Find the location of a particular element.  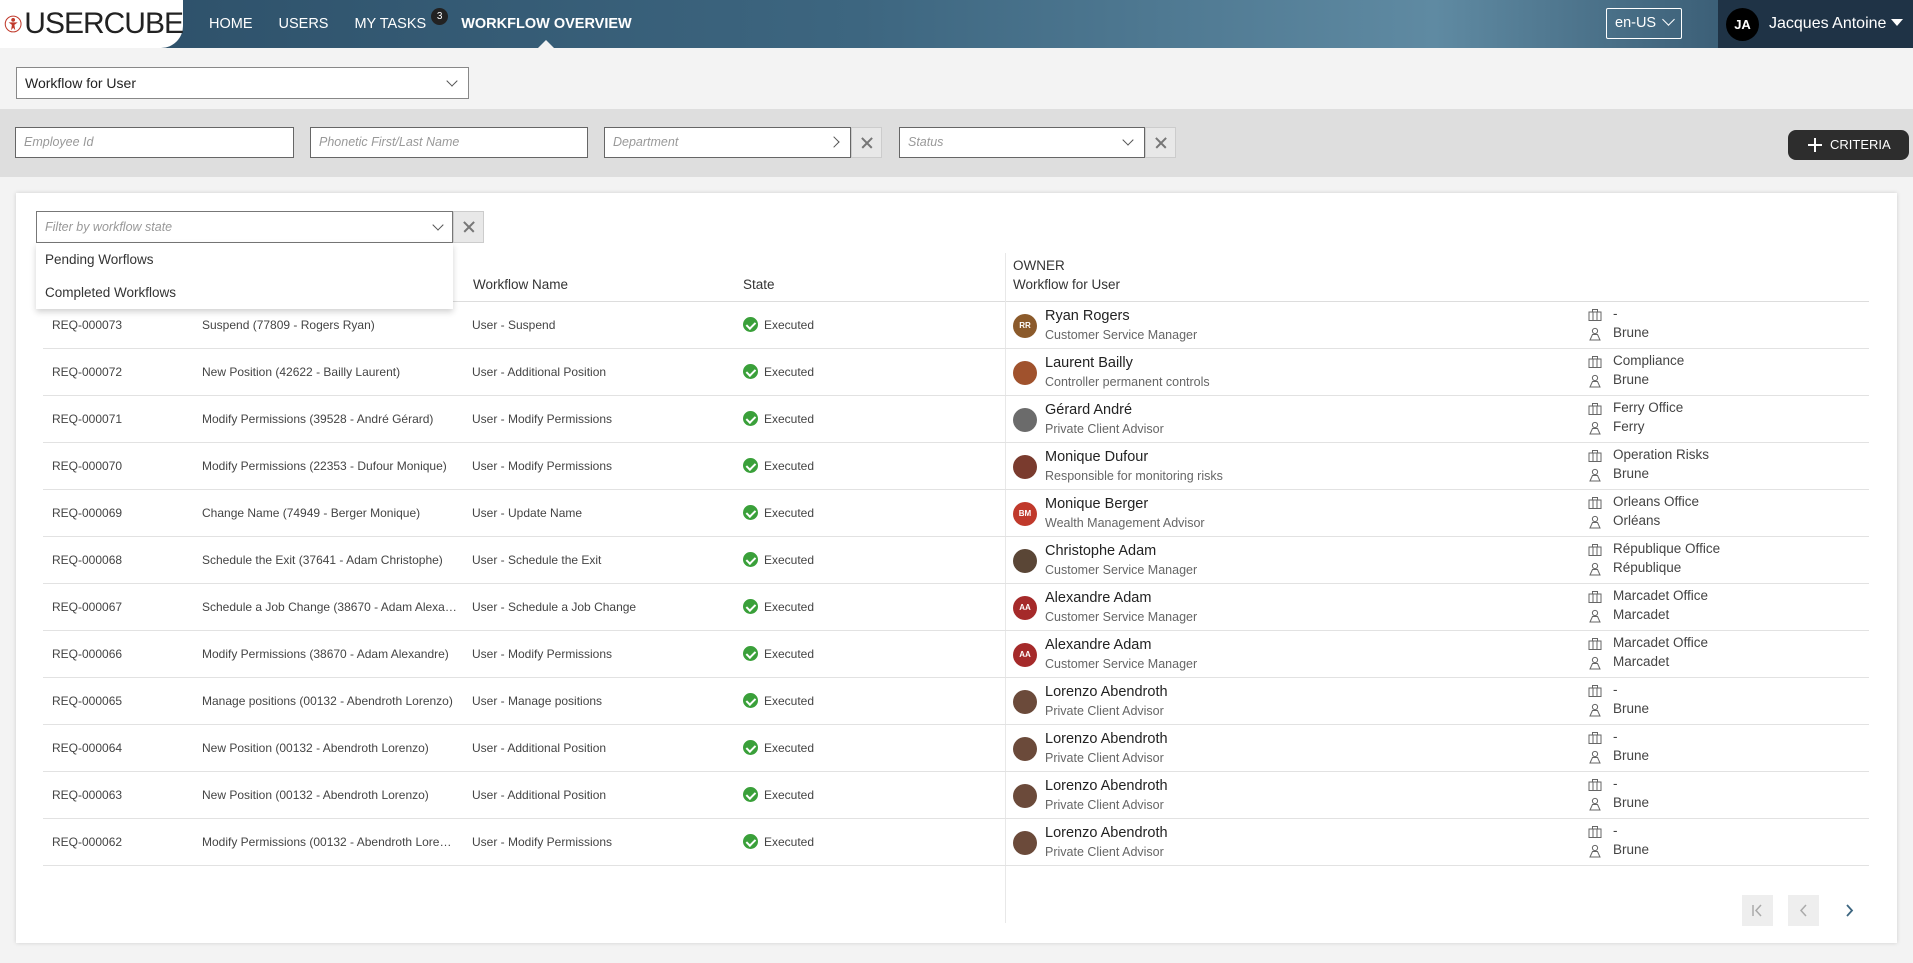

next-page-button is located at coordinates (1849, 910).